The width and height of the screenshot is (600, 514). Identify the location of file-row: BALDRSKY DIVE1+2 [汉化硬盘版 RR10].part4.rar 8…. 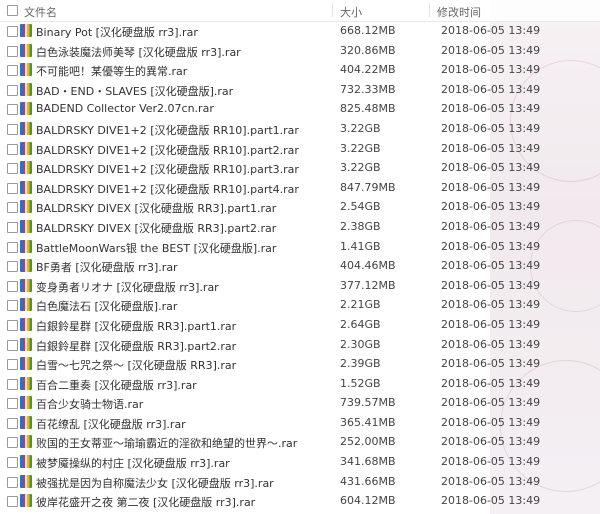
(300, 188).